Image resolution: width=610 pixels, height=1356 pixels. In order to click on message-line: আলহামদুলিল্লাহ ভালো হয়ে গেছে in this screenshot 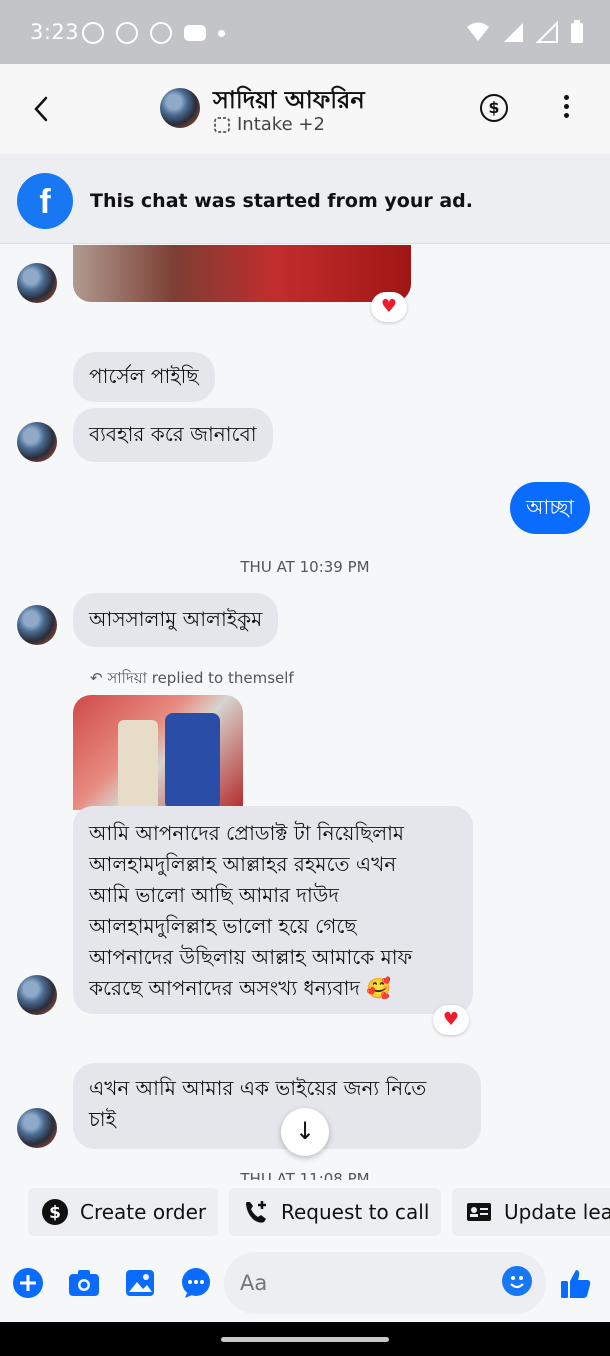, I will do `click(223, 926)`.